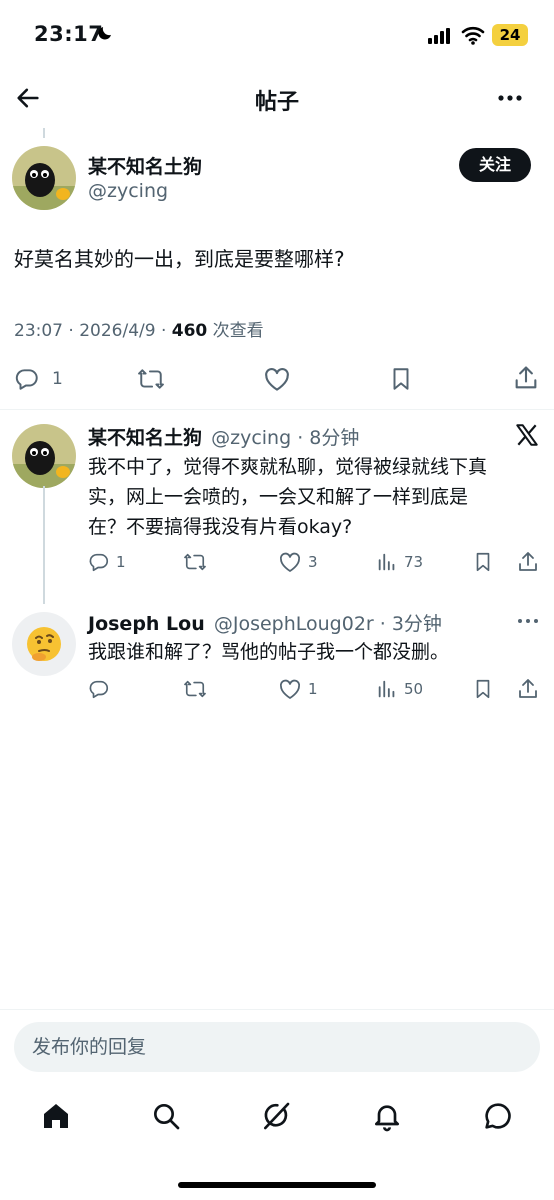 The image size is (554, 1200). What do you see at coordinates (276, 102) in the screenshot?
I see `page-title: 帖子` at bounding box center [276, 102].